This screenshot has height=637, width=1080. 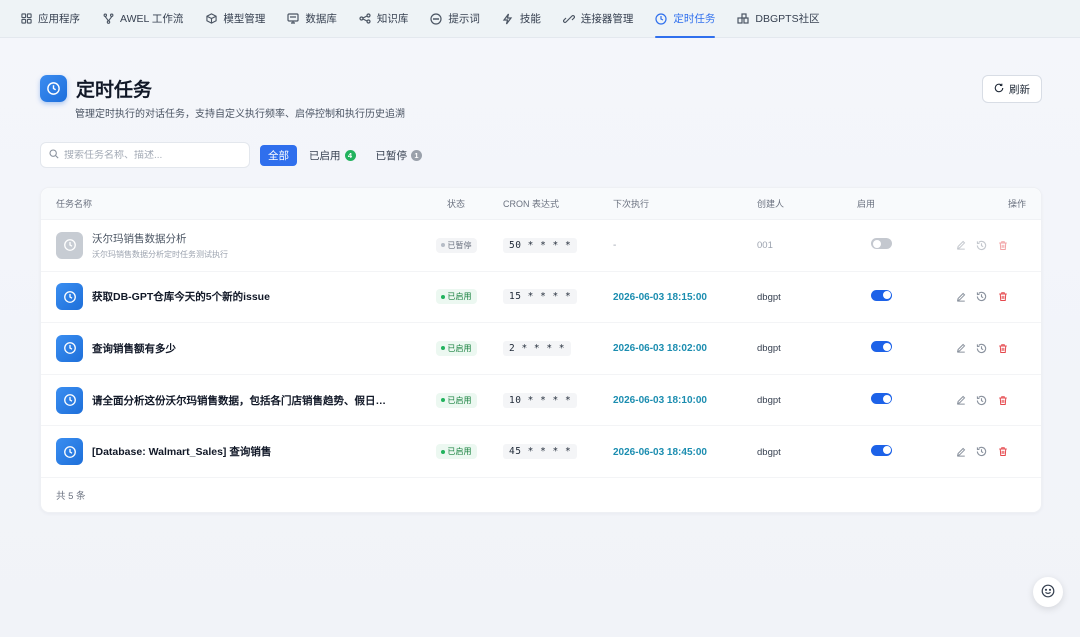 I want to click on plug-icon, so click(x=568, y=19).